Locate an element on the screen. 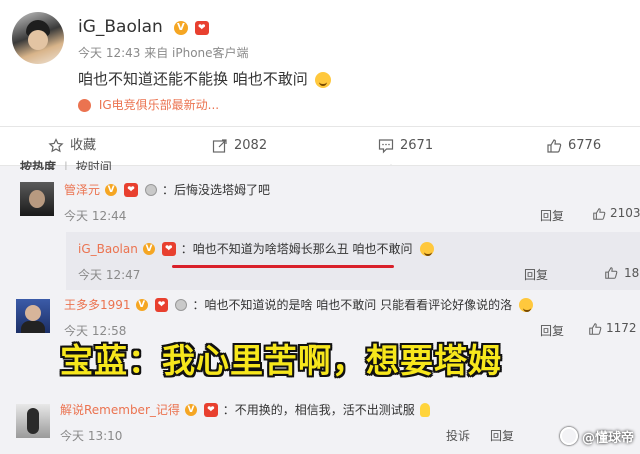 The width and height of the screenshot is (640, 454). author-avatar is located at coordinates (38, 38).